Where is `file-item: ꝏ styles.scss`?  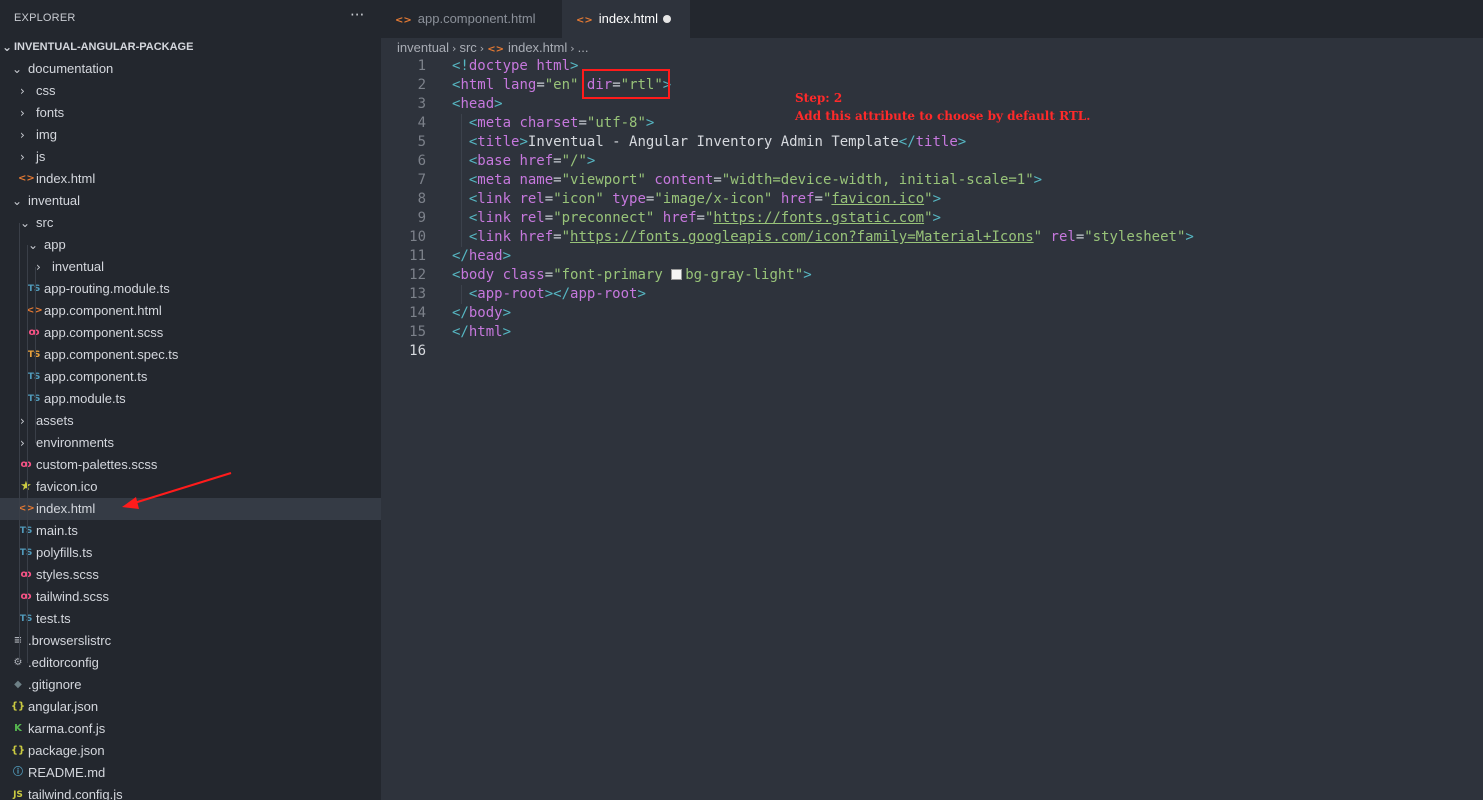 file-item: ꝏ styles.scss is located at coordinates (190, 575).